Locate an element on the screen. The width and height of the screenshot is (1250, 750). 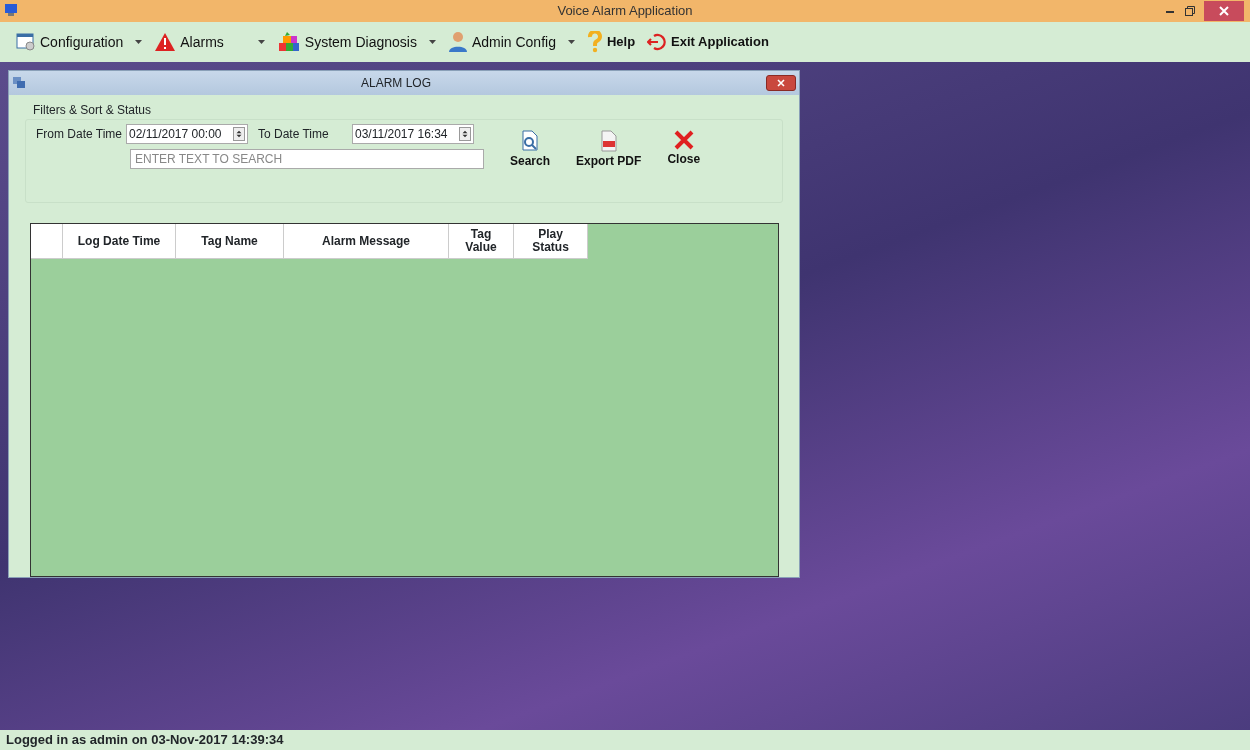
date-time-picker: 02/11/2017 00:00 is located at coordinates (187, 134).